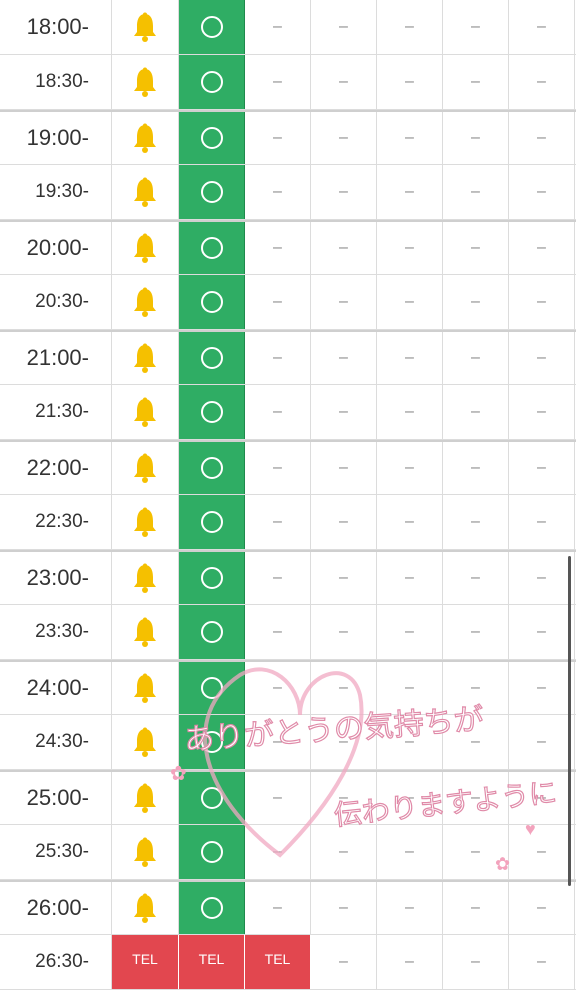  Describe the element at coordinates (288, 357) in the screenshot. I see `table-row: 21:00- – – – – –` at that location.